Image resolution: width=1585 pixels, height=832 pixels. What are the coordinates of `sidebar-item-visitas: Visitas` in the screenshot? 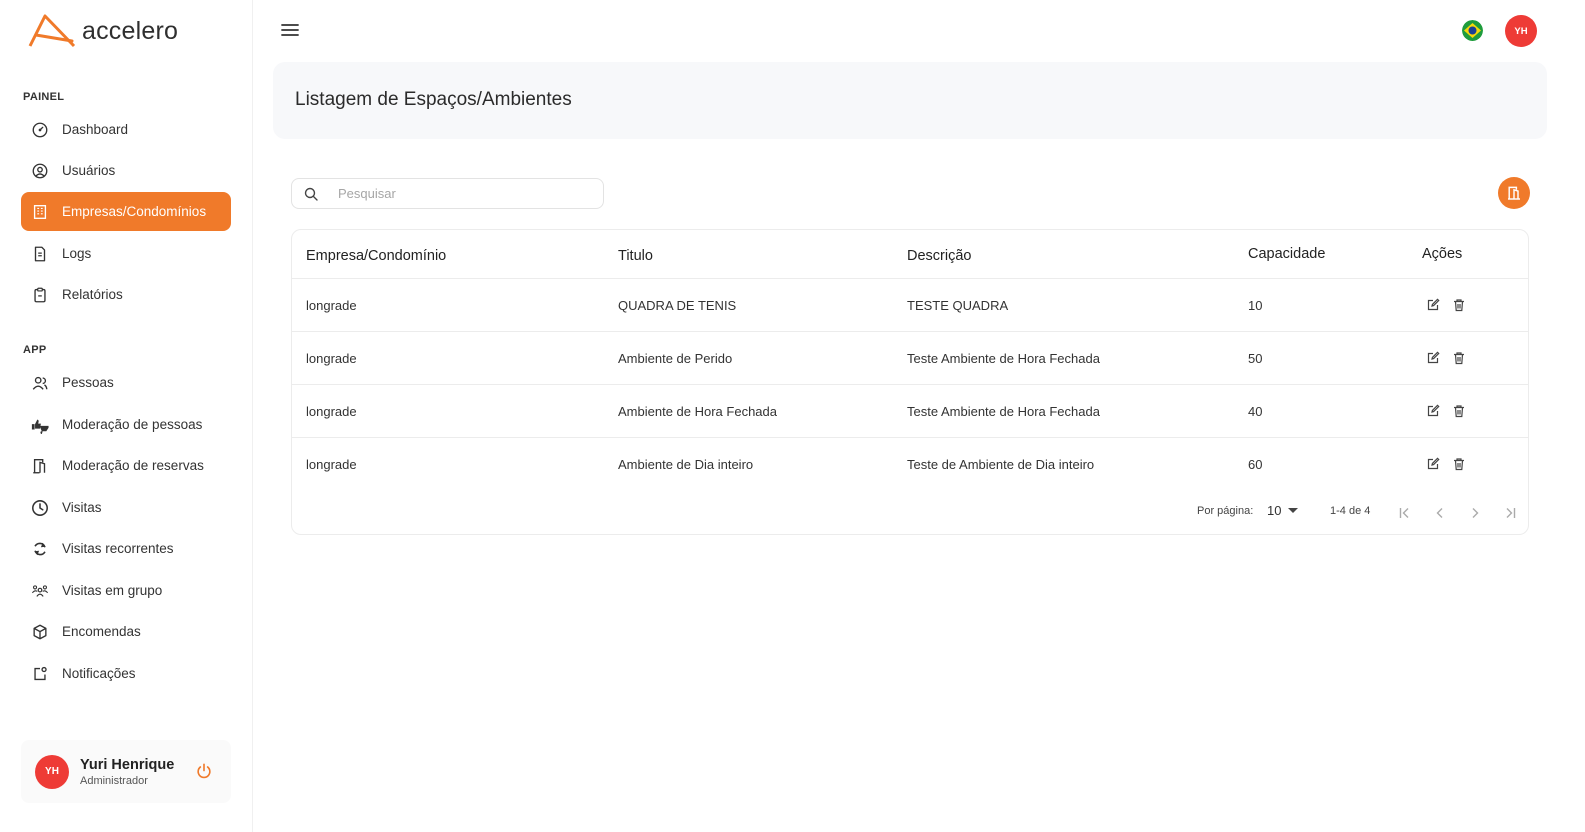 It's located at (126, 507).